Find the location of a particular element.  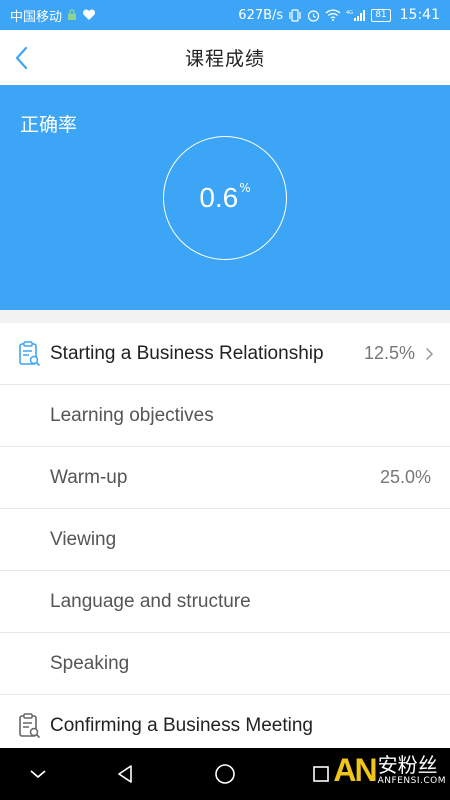

lesson-row: Learning objectives is located at coordinates (225, 416).